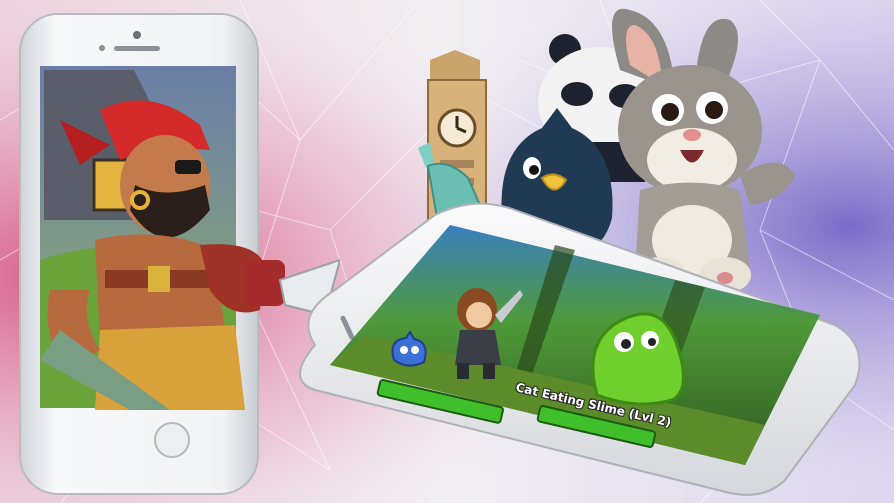  I want to click on knight-icon, so click(489, 333).